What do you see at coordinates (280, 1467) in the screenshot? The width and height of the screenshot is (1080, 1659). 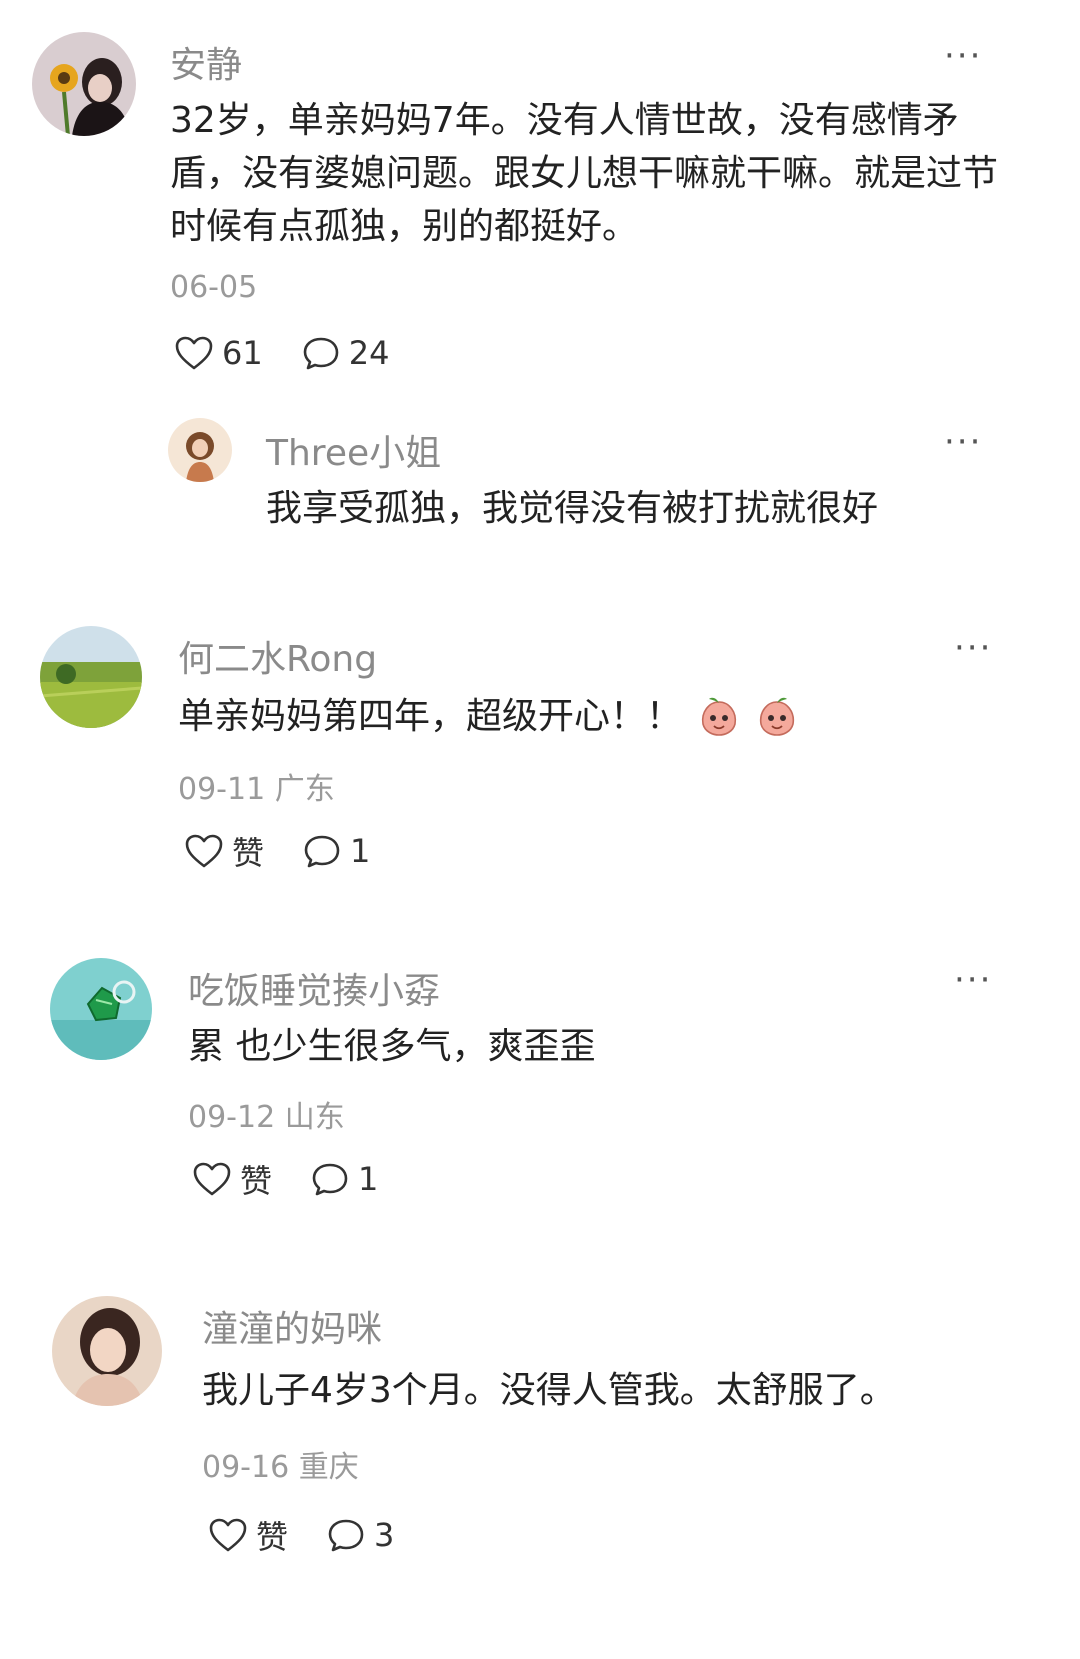 I see `comment-date-location: 09-16 重庆` at bounding box center [280, 1467].